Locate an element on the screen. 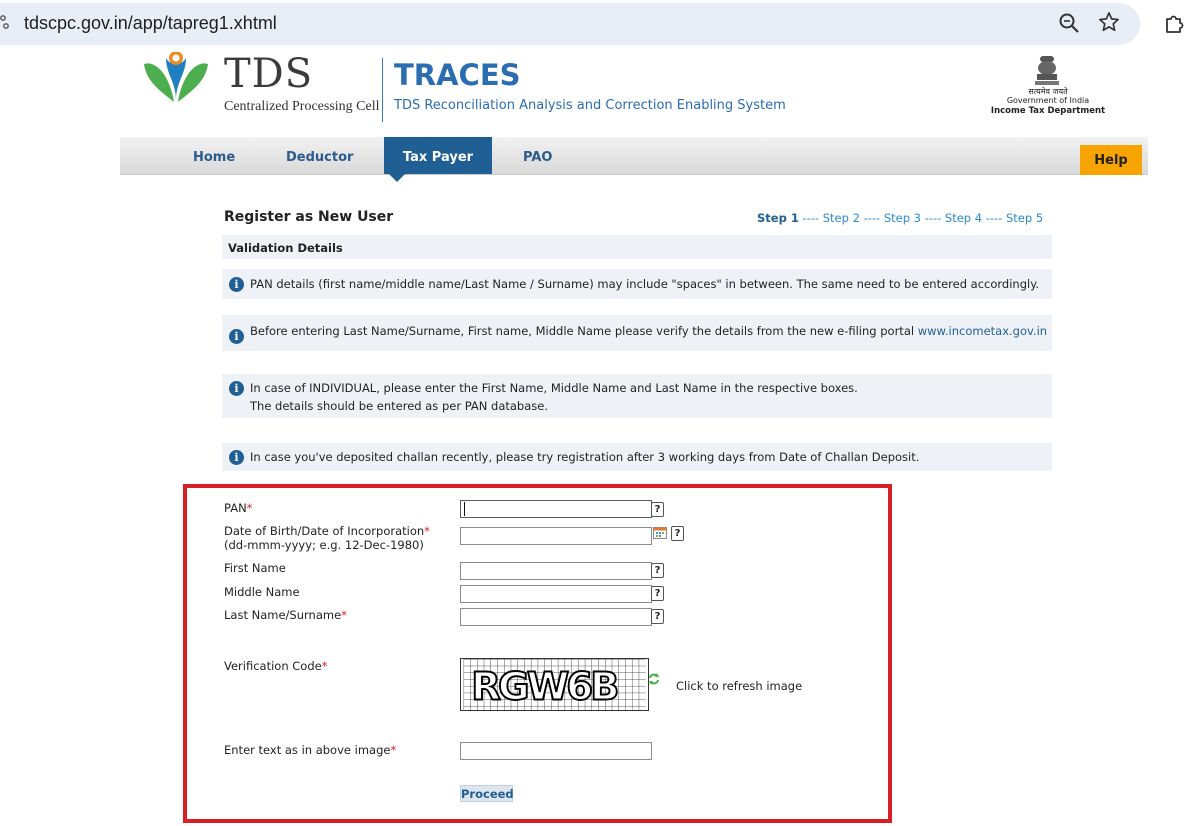 This screenshot has height=826, width=1200. nav-pao: PAO is located at coordinates (537, 156).